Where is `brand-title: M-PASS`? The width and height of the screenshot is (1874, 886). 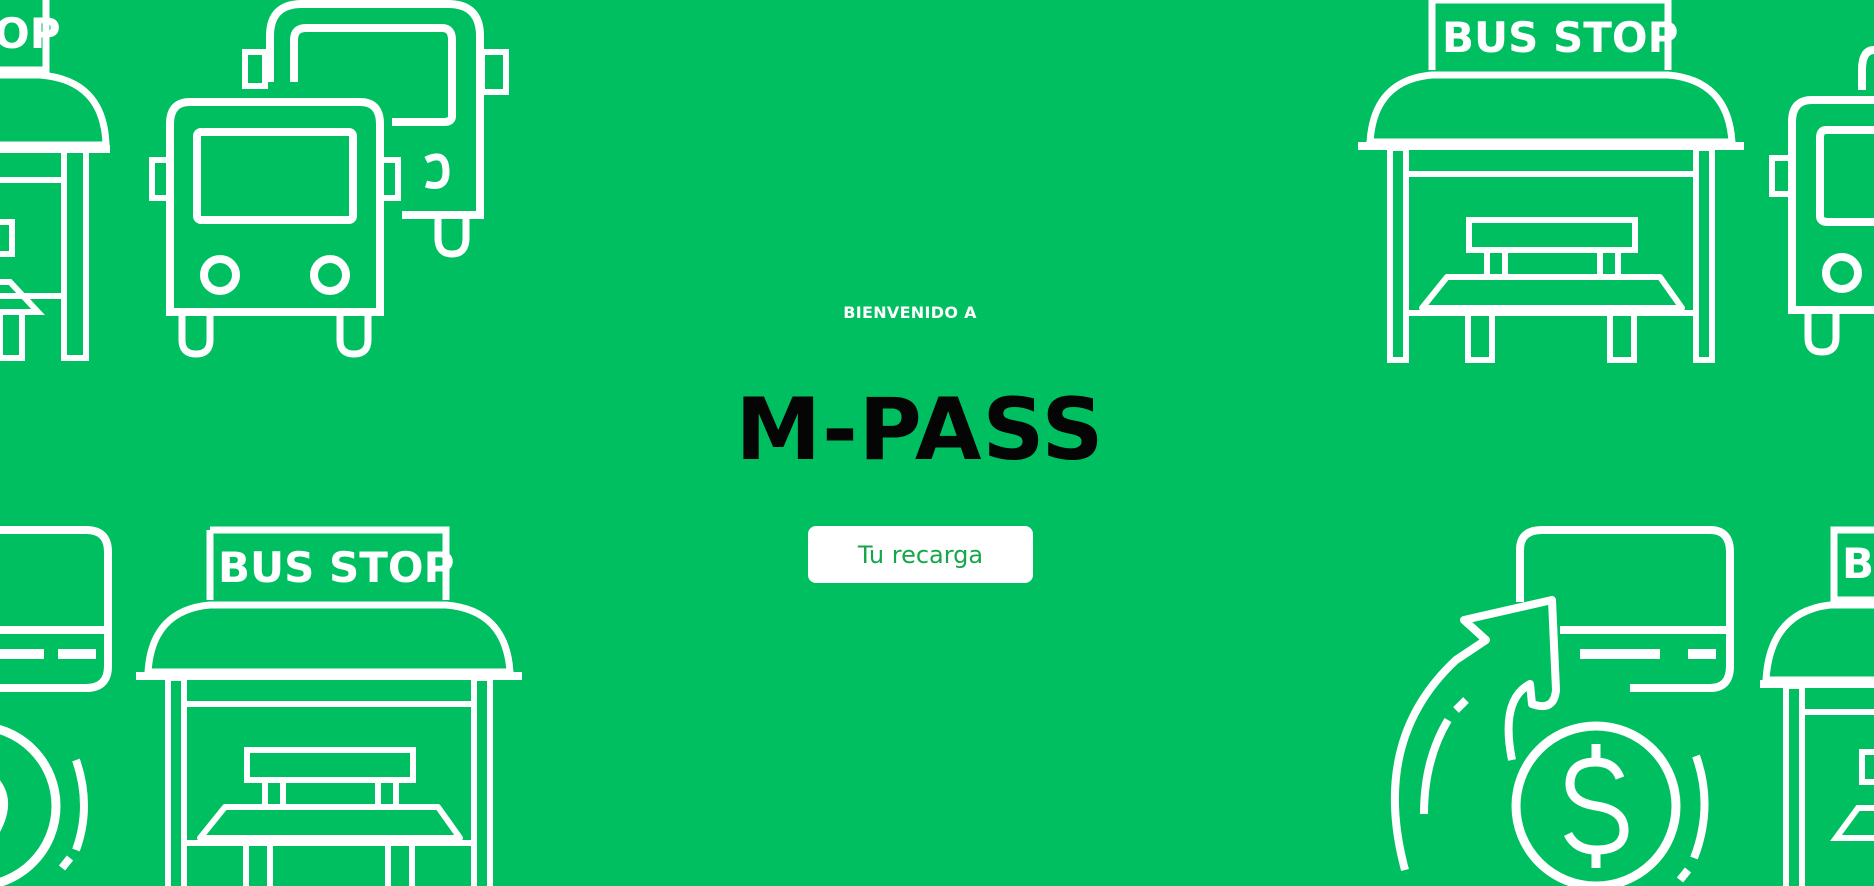
brand-title: M-PASS is located at coordinates (920, 430).